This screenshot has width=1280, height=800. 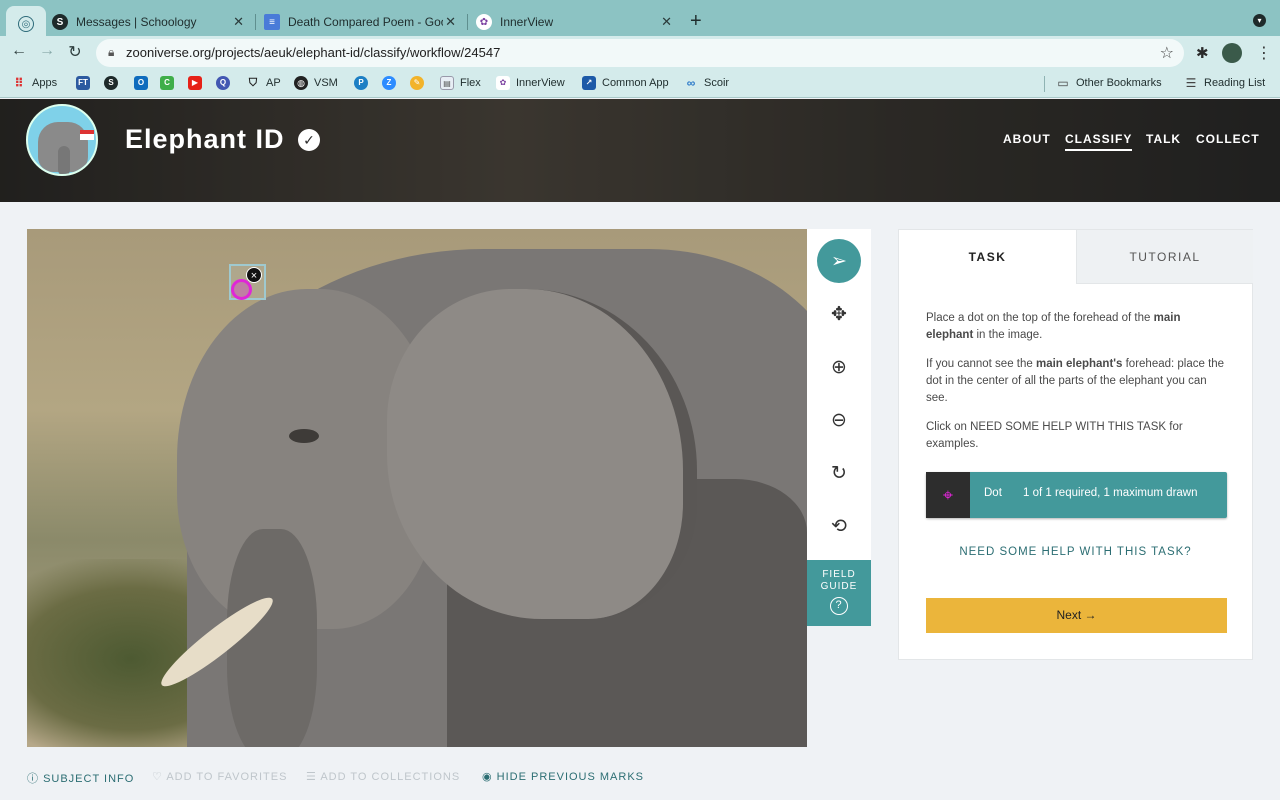 What do you see at coordinates (1225, 83) in the screenshot?
I see `bookmark-reading-list: ☰ Reading List` at bounding box center [1225, 83].